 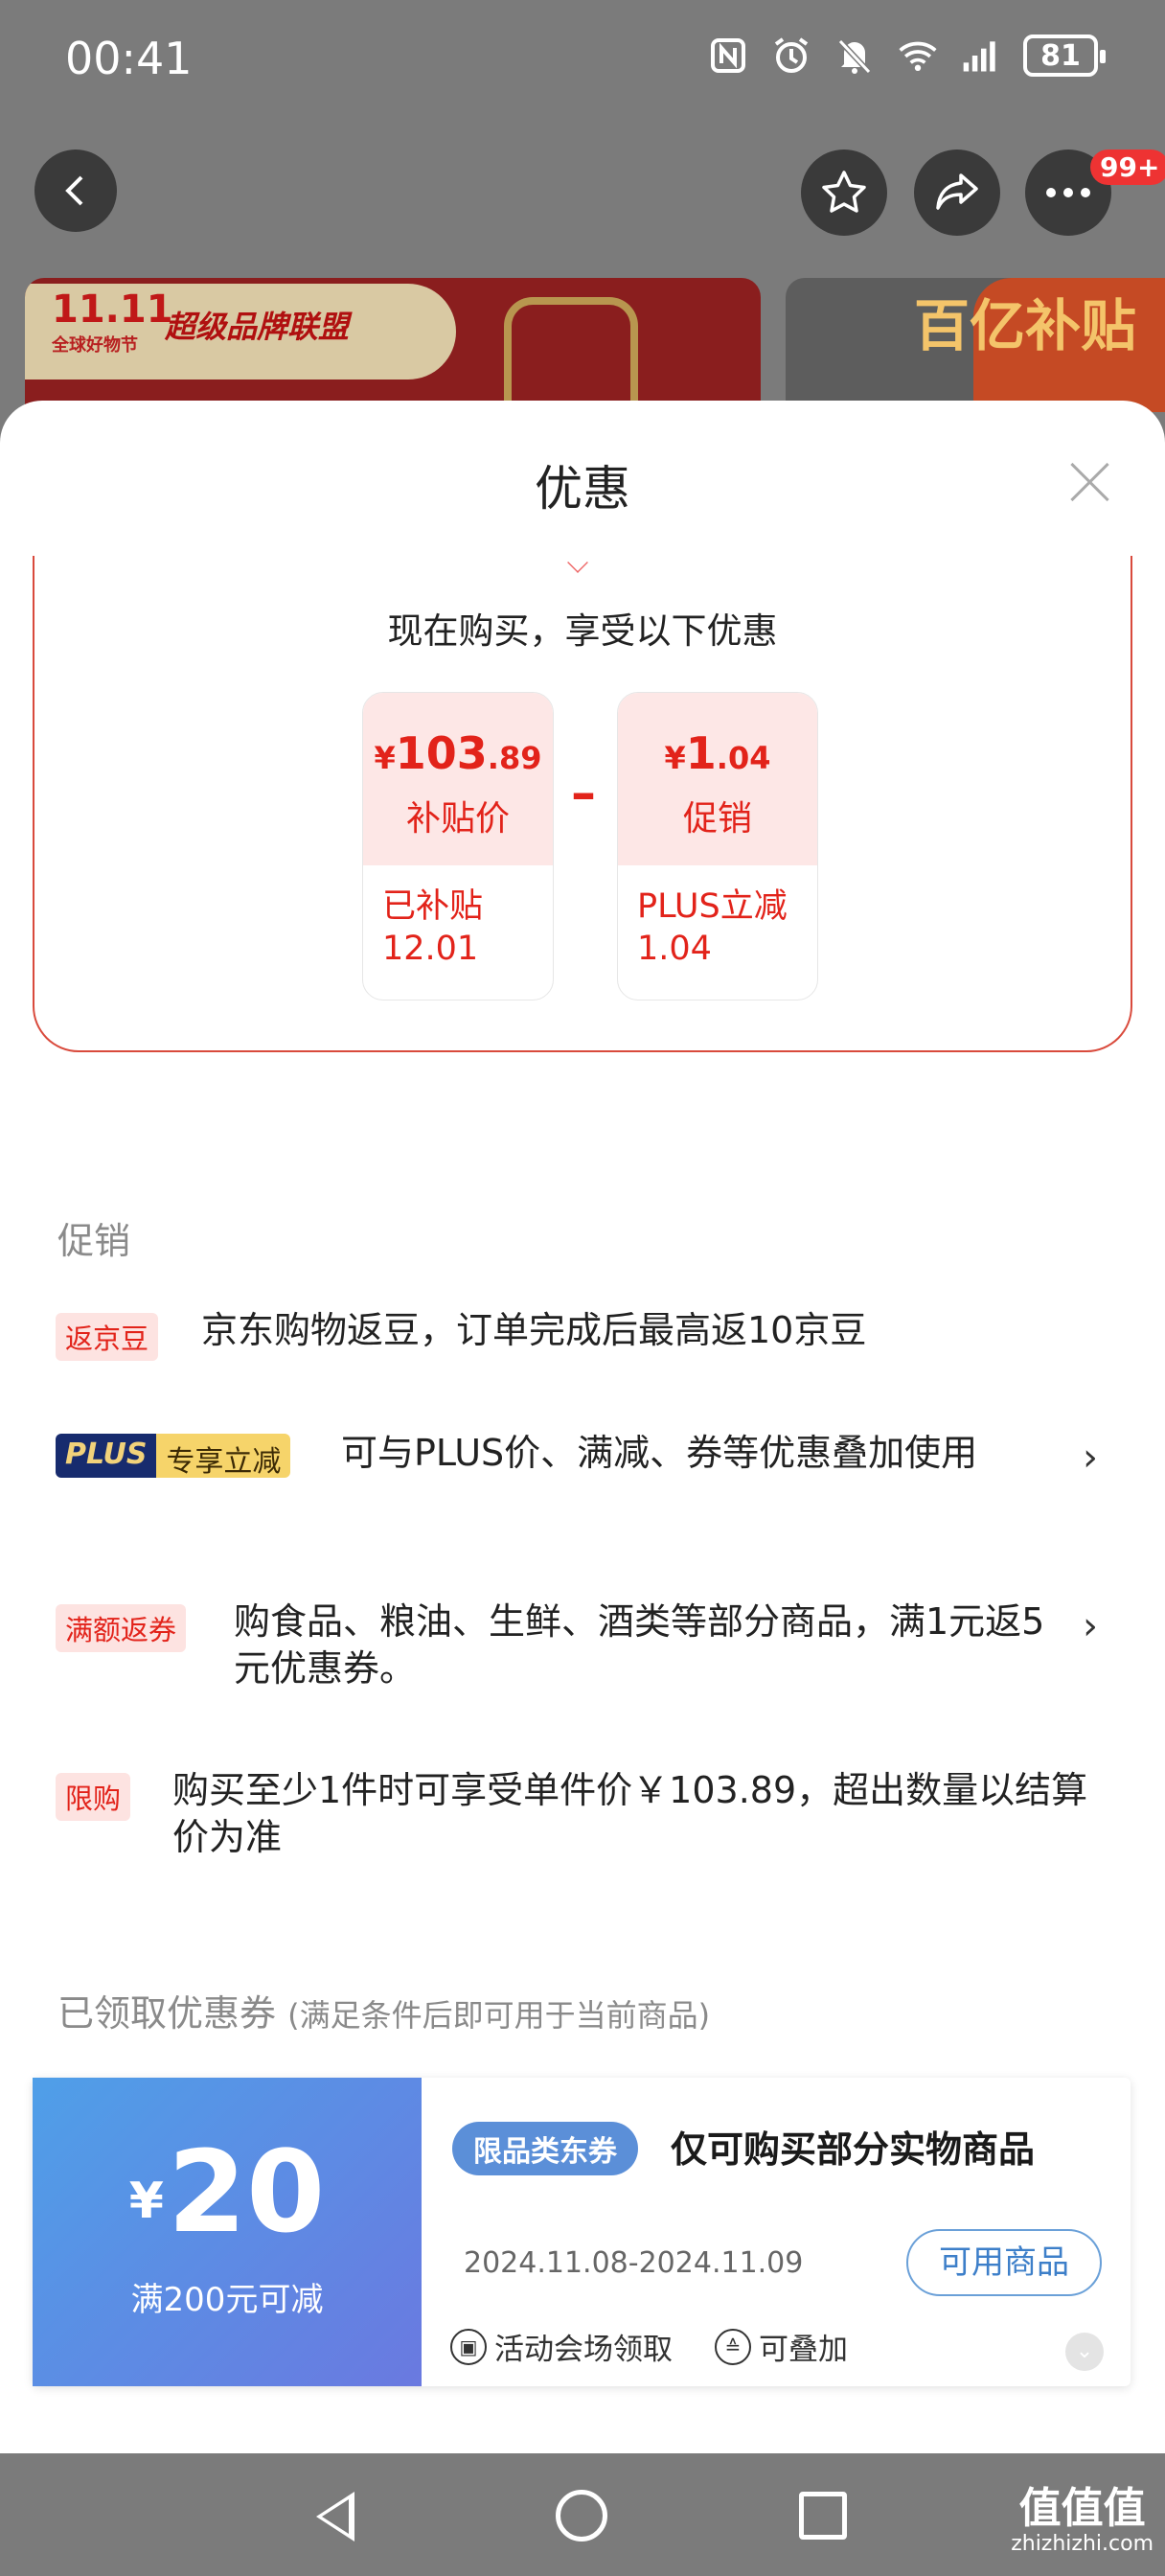 What do you see at coordinates (469, 2346) in the screenshot?
I see `venue-icon: ▣` at bounding box center [469, 2346].